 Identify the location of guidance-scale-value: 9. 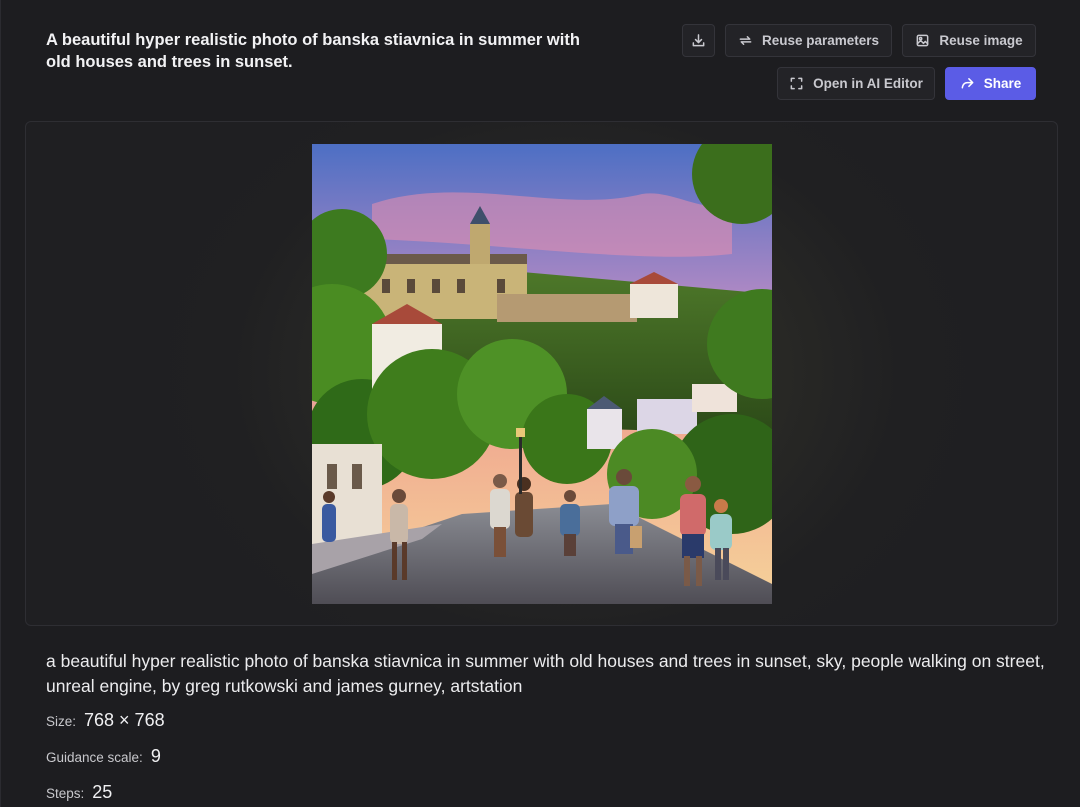
(155, 756).